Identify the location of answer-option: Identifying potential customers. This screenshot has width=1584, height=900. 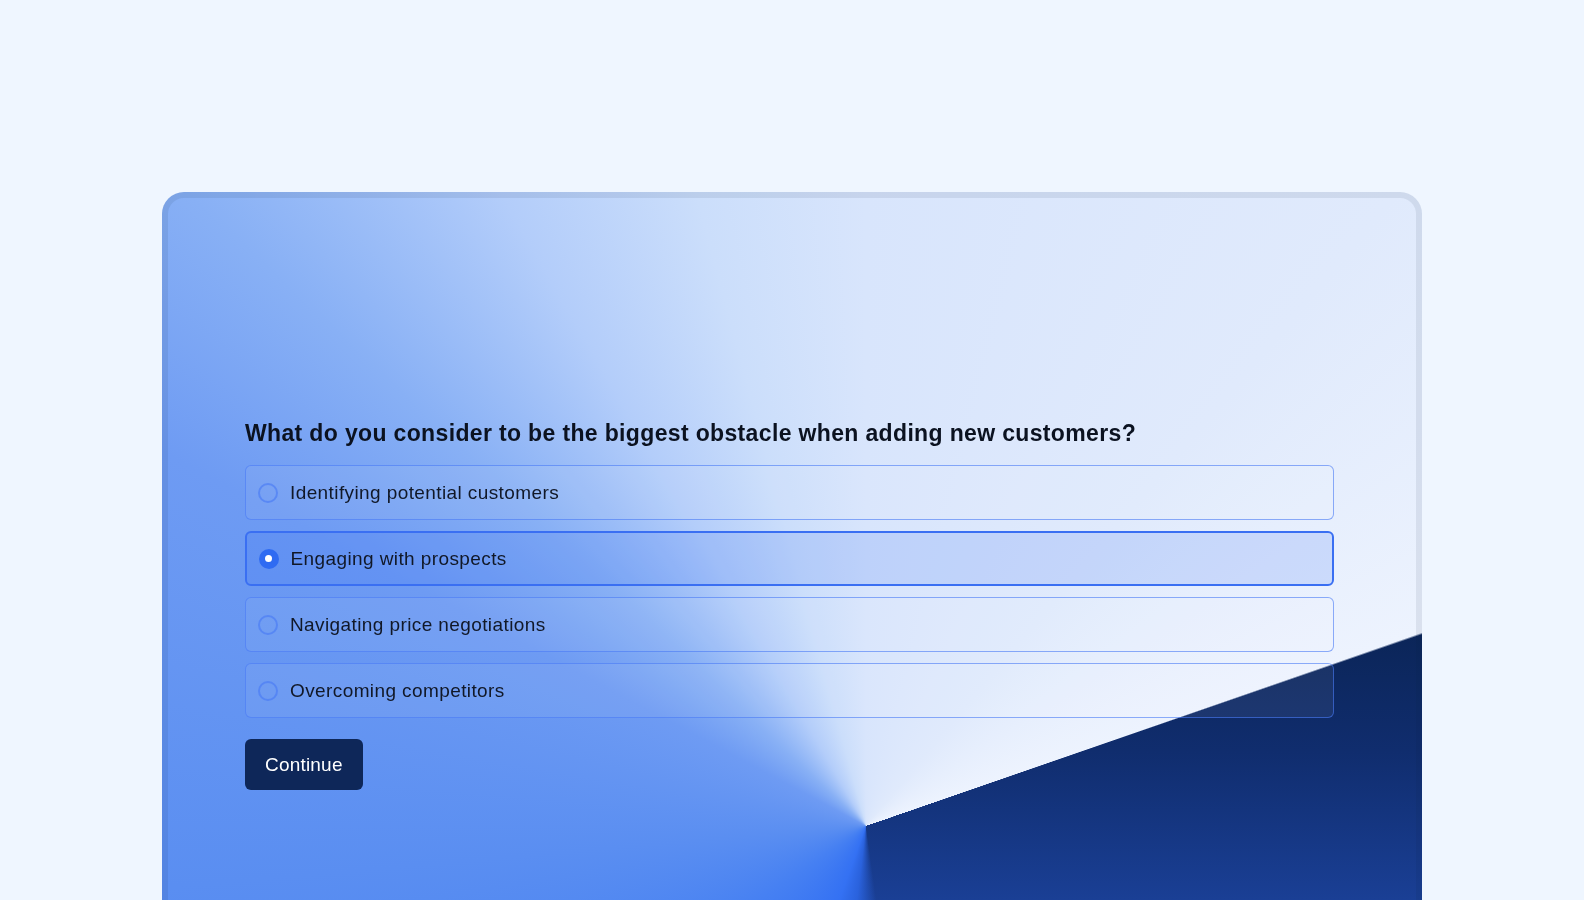
(789, 492).